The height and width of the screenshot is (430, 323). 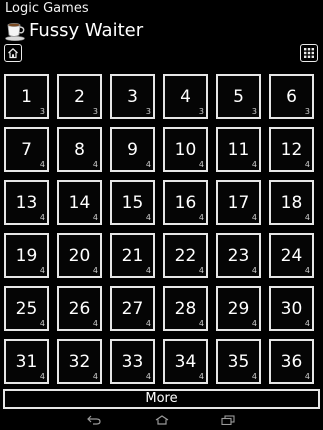 I want to click on level-tile: 74, so click(x=26, y=149).